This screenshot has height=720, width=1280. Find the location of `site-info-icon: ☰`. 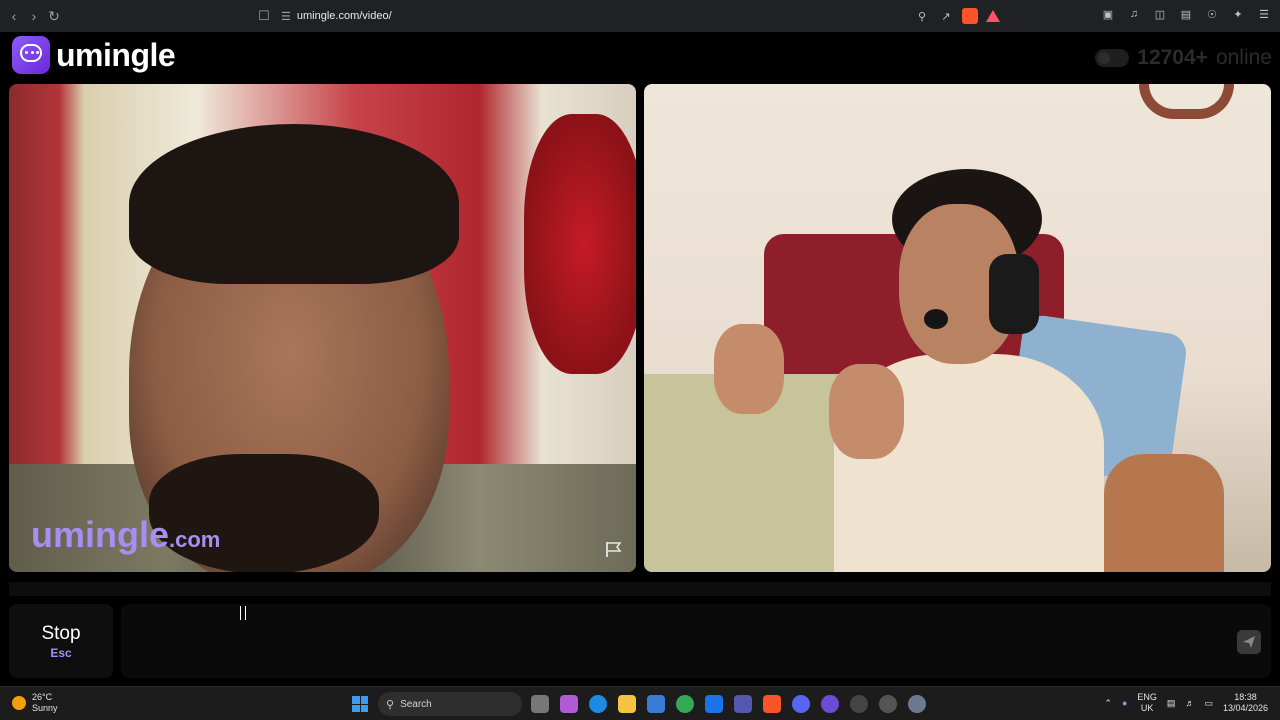

site-info-icon: ☰ is located at coordinates (286, 16).